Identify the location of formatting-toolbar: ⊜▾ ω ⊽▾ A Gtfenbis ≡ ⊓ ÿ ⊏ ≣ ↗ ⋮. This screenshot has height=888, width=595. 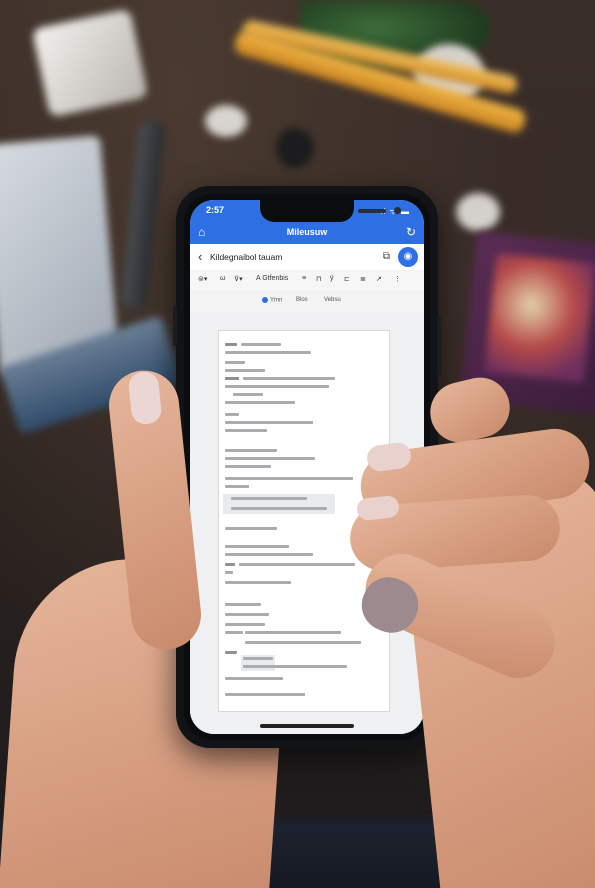
(307, 280).